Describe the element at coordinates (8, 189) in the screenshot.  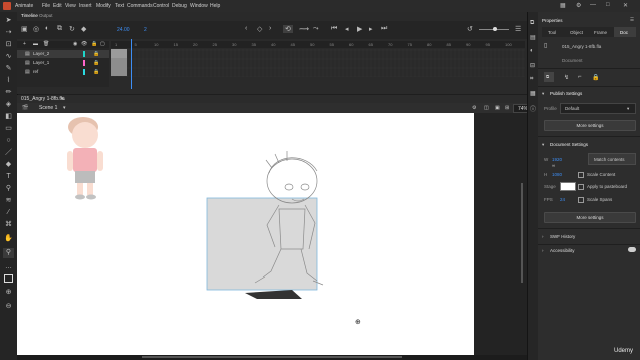
I see `bone-tool-icon: ⚲` at that location.